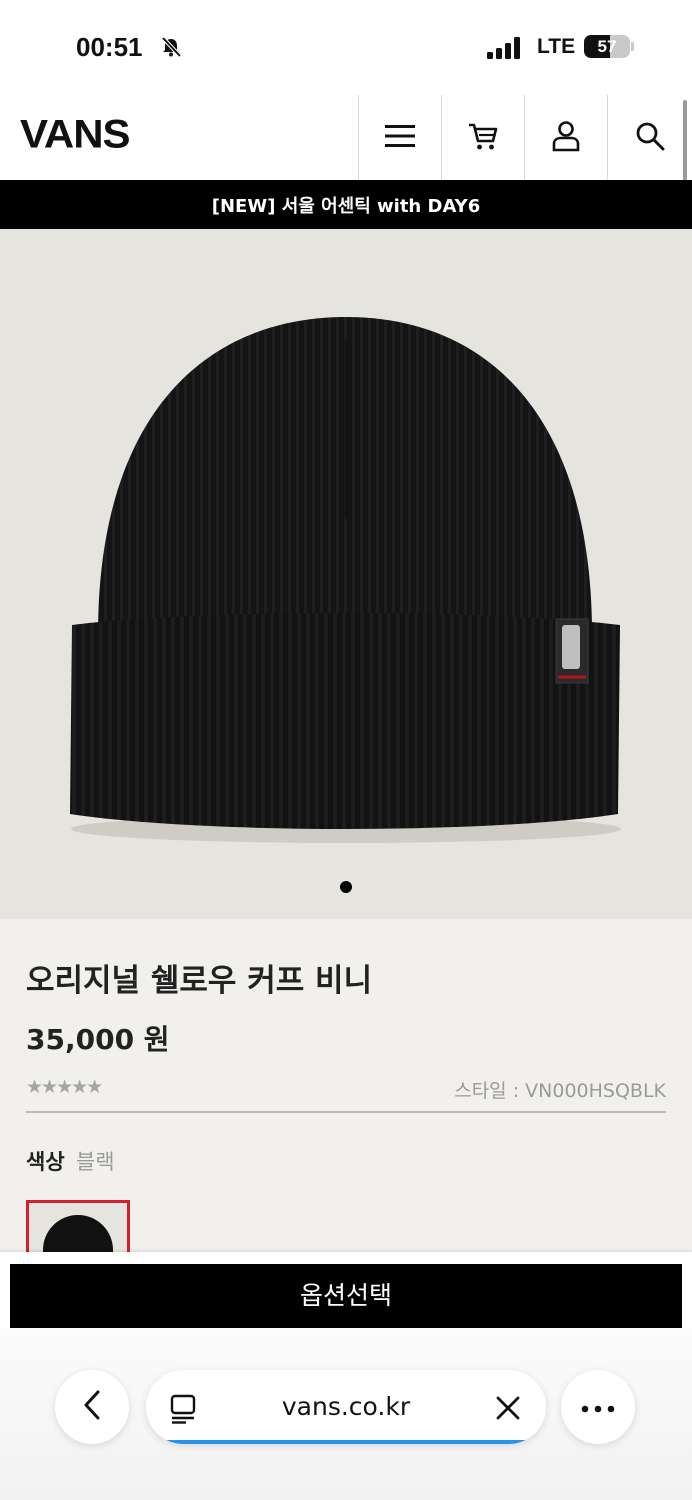 The image size is (692, 1500). What do you see at coordinates (508, 1410) in the screenshot?
I see `close-icon` at bounding box center [508, 1410].